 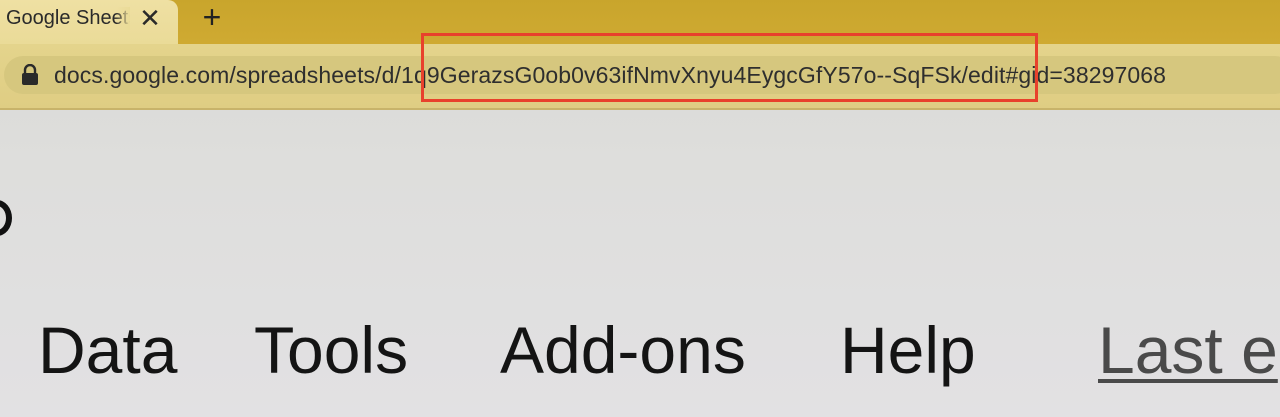 What do you see at coordinates (908, 350) in the screenshot?
I see `menu-help: Help` at bounding box center [908, 350].